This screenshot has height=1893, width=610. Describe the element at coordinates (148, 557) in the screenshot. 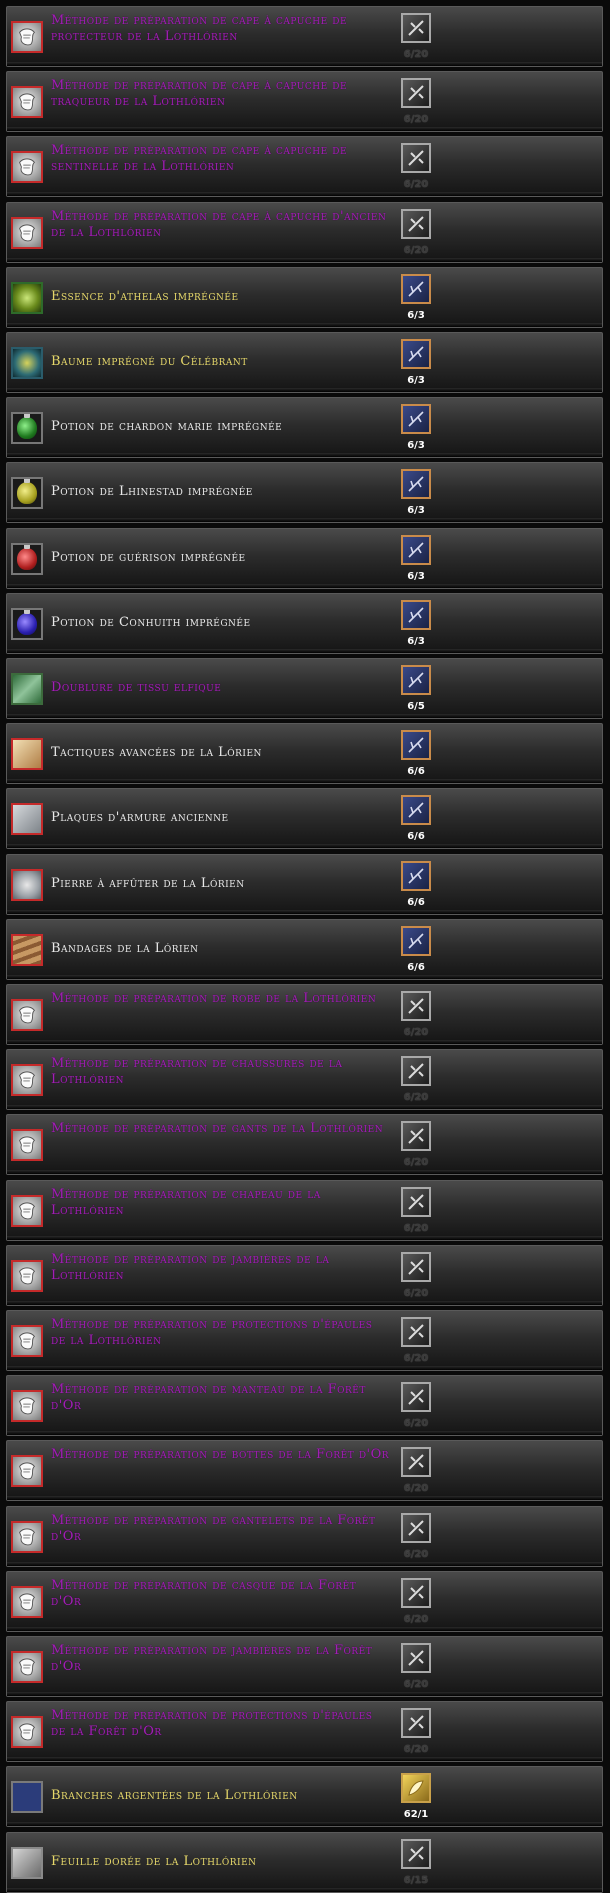

I see `recipe-name: Potion de guérison imprégnée` at that location.